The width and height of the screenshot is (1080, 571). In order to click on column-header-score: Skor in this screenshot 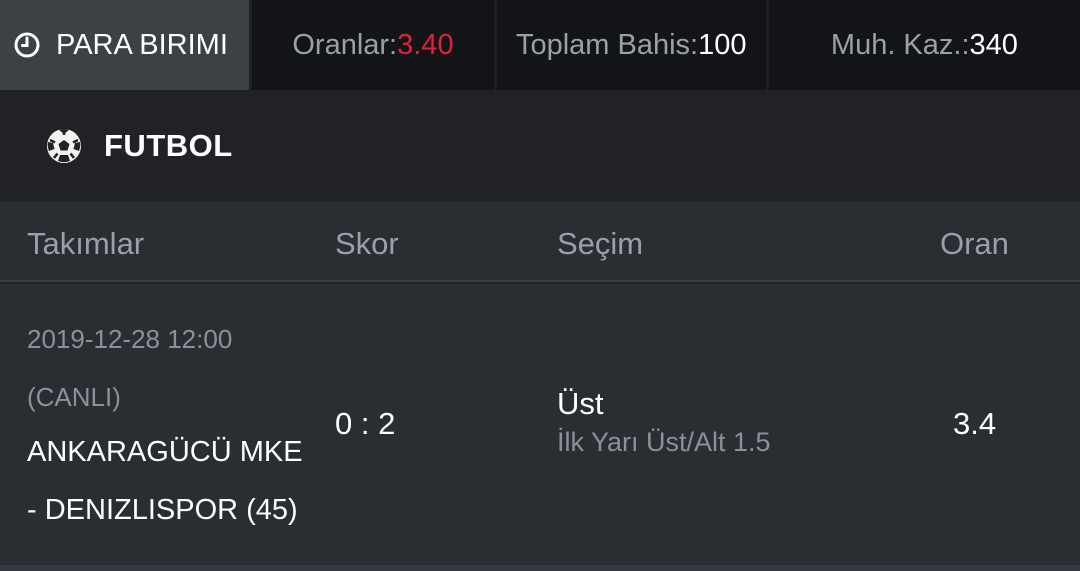, I will do `click(367, 243)`.